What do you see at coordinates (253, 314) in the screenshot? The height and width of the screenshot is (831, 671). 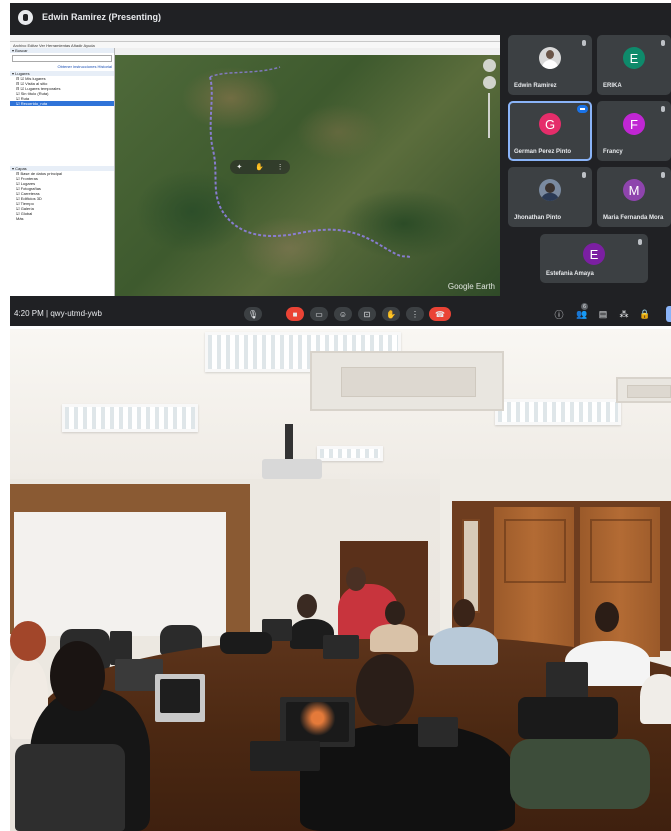 I see `mic-icon: 🎙` at bounding box center [253, 314].